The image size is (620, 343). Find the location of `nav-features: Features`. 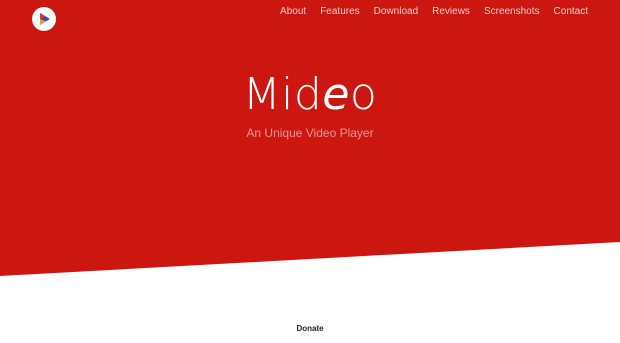

nav-features: Features is located at coordinates (339, 12).